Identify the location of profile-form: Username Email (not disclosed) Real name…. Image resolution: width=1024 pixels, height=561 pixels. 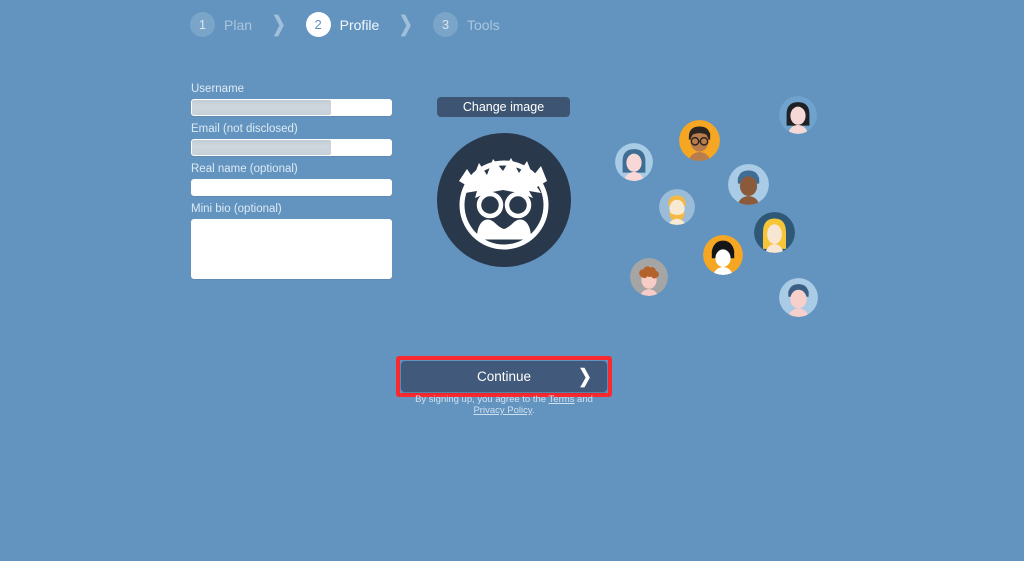
(291, 180).